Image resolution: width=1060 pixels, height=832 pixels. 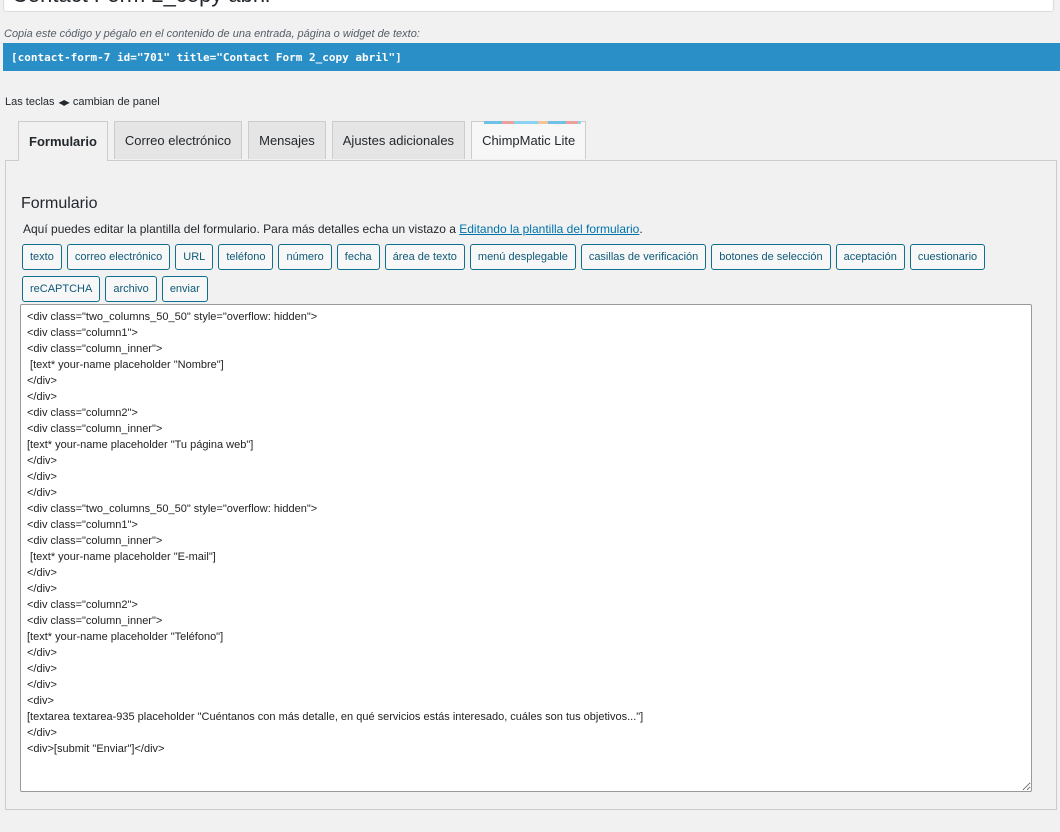 I want to click on panel-description-end: ., so click(x=641, y=229).